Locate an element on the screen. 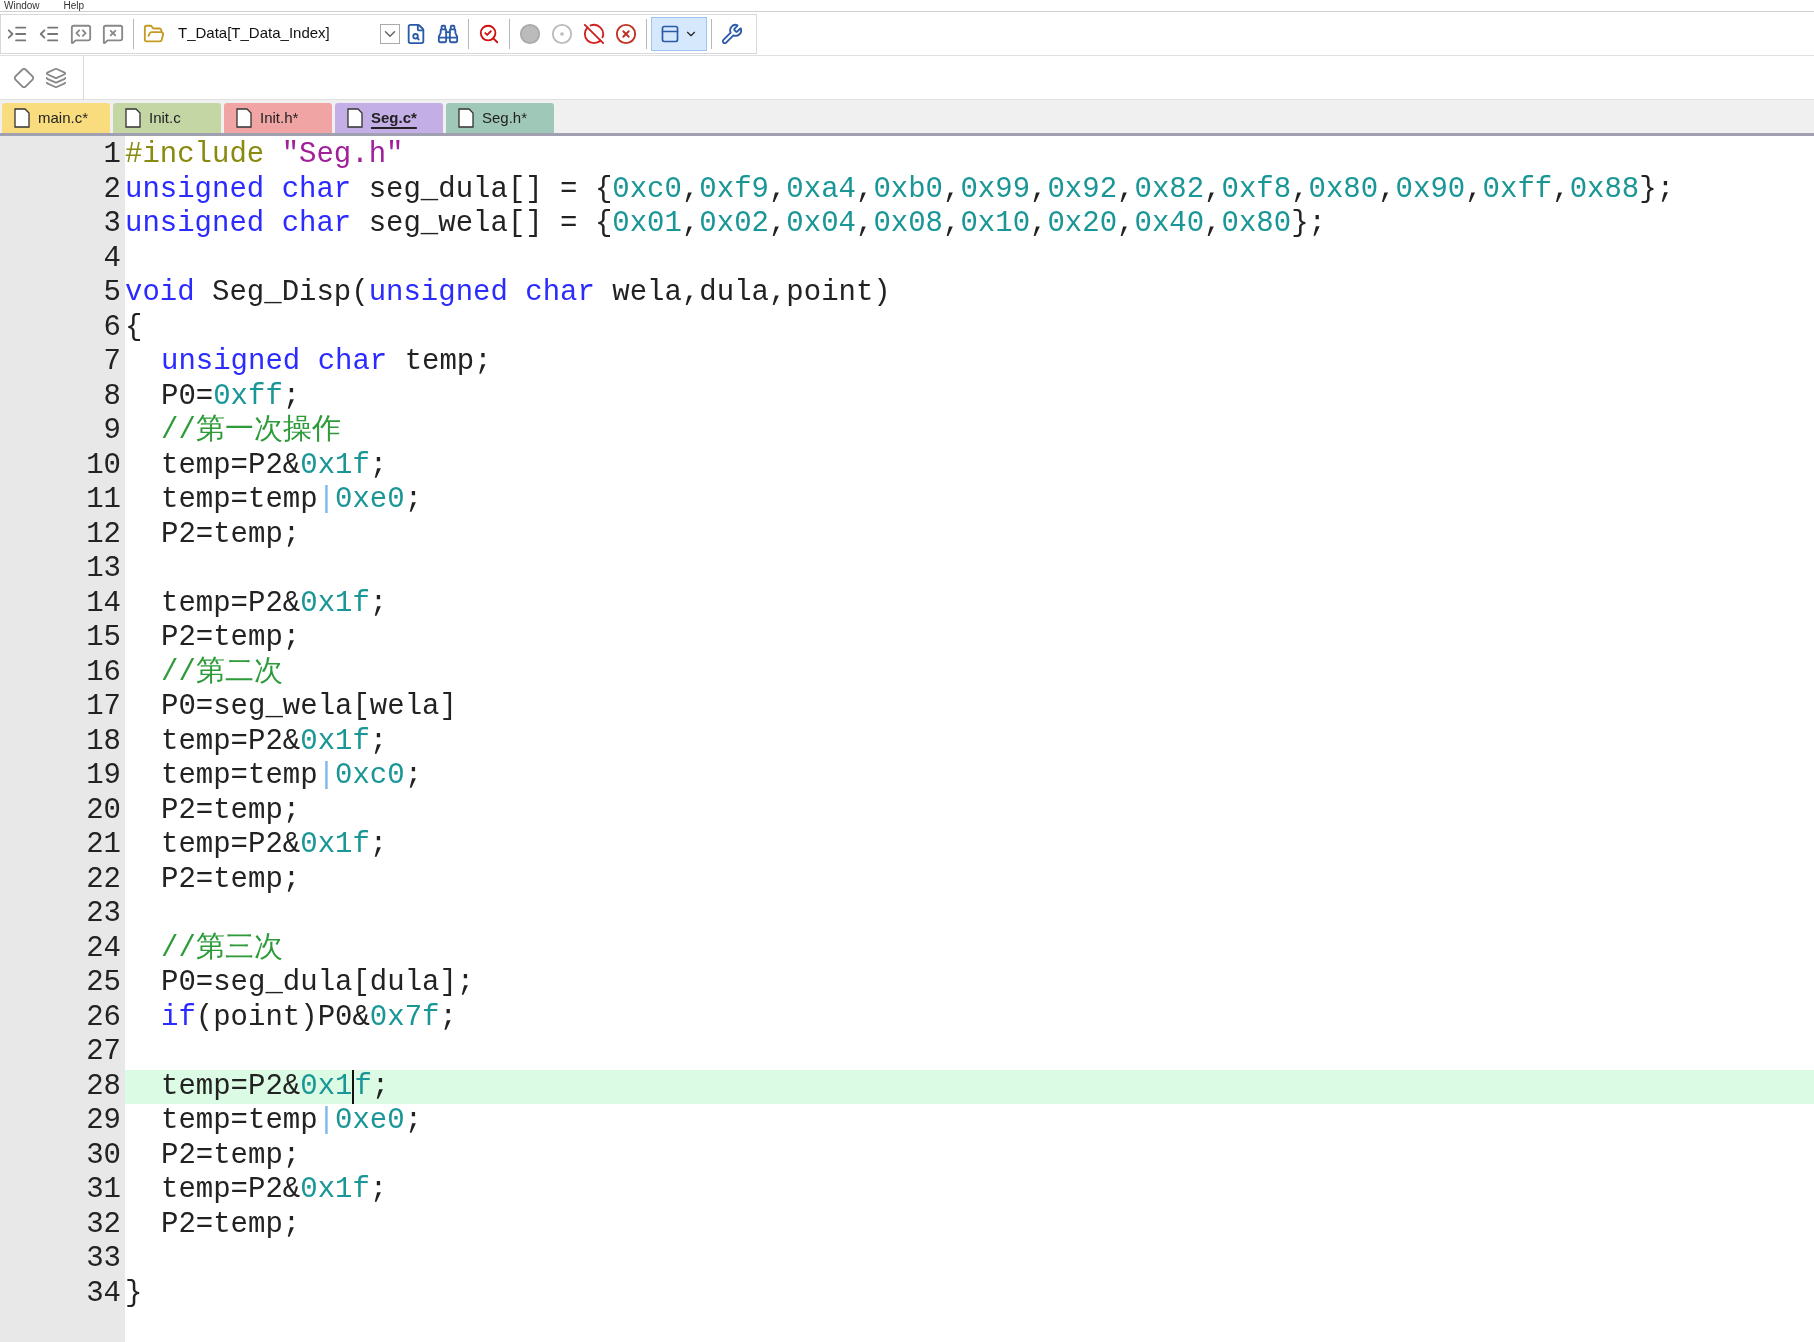 Image resolution: width=1814 pixels, height=1342 pixels. line-number: 7 is located at coordinates (112, 362).